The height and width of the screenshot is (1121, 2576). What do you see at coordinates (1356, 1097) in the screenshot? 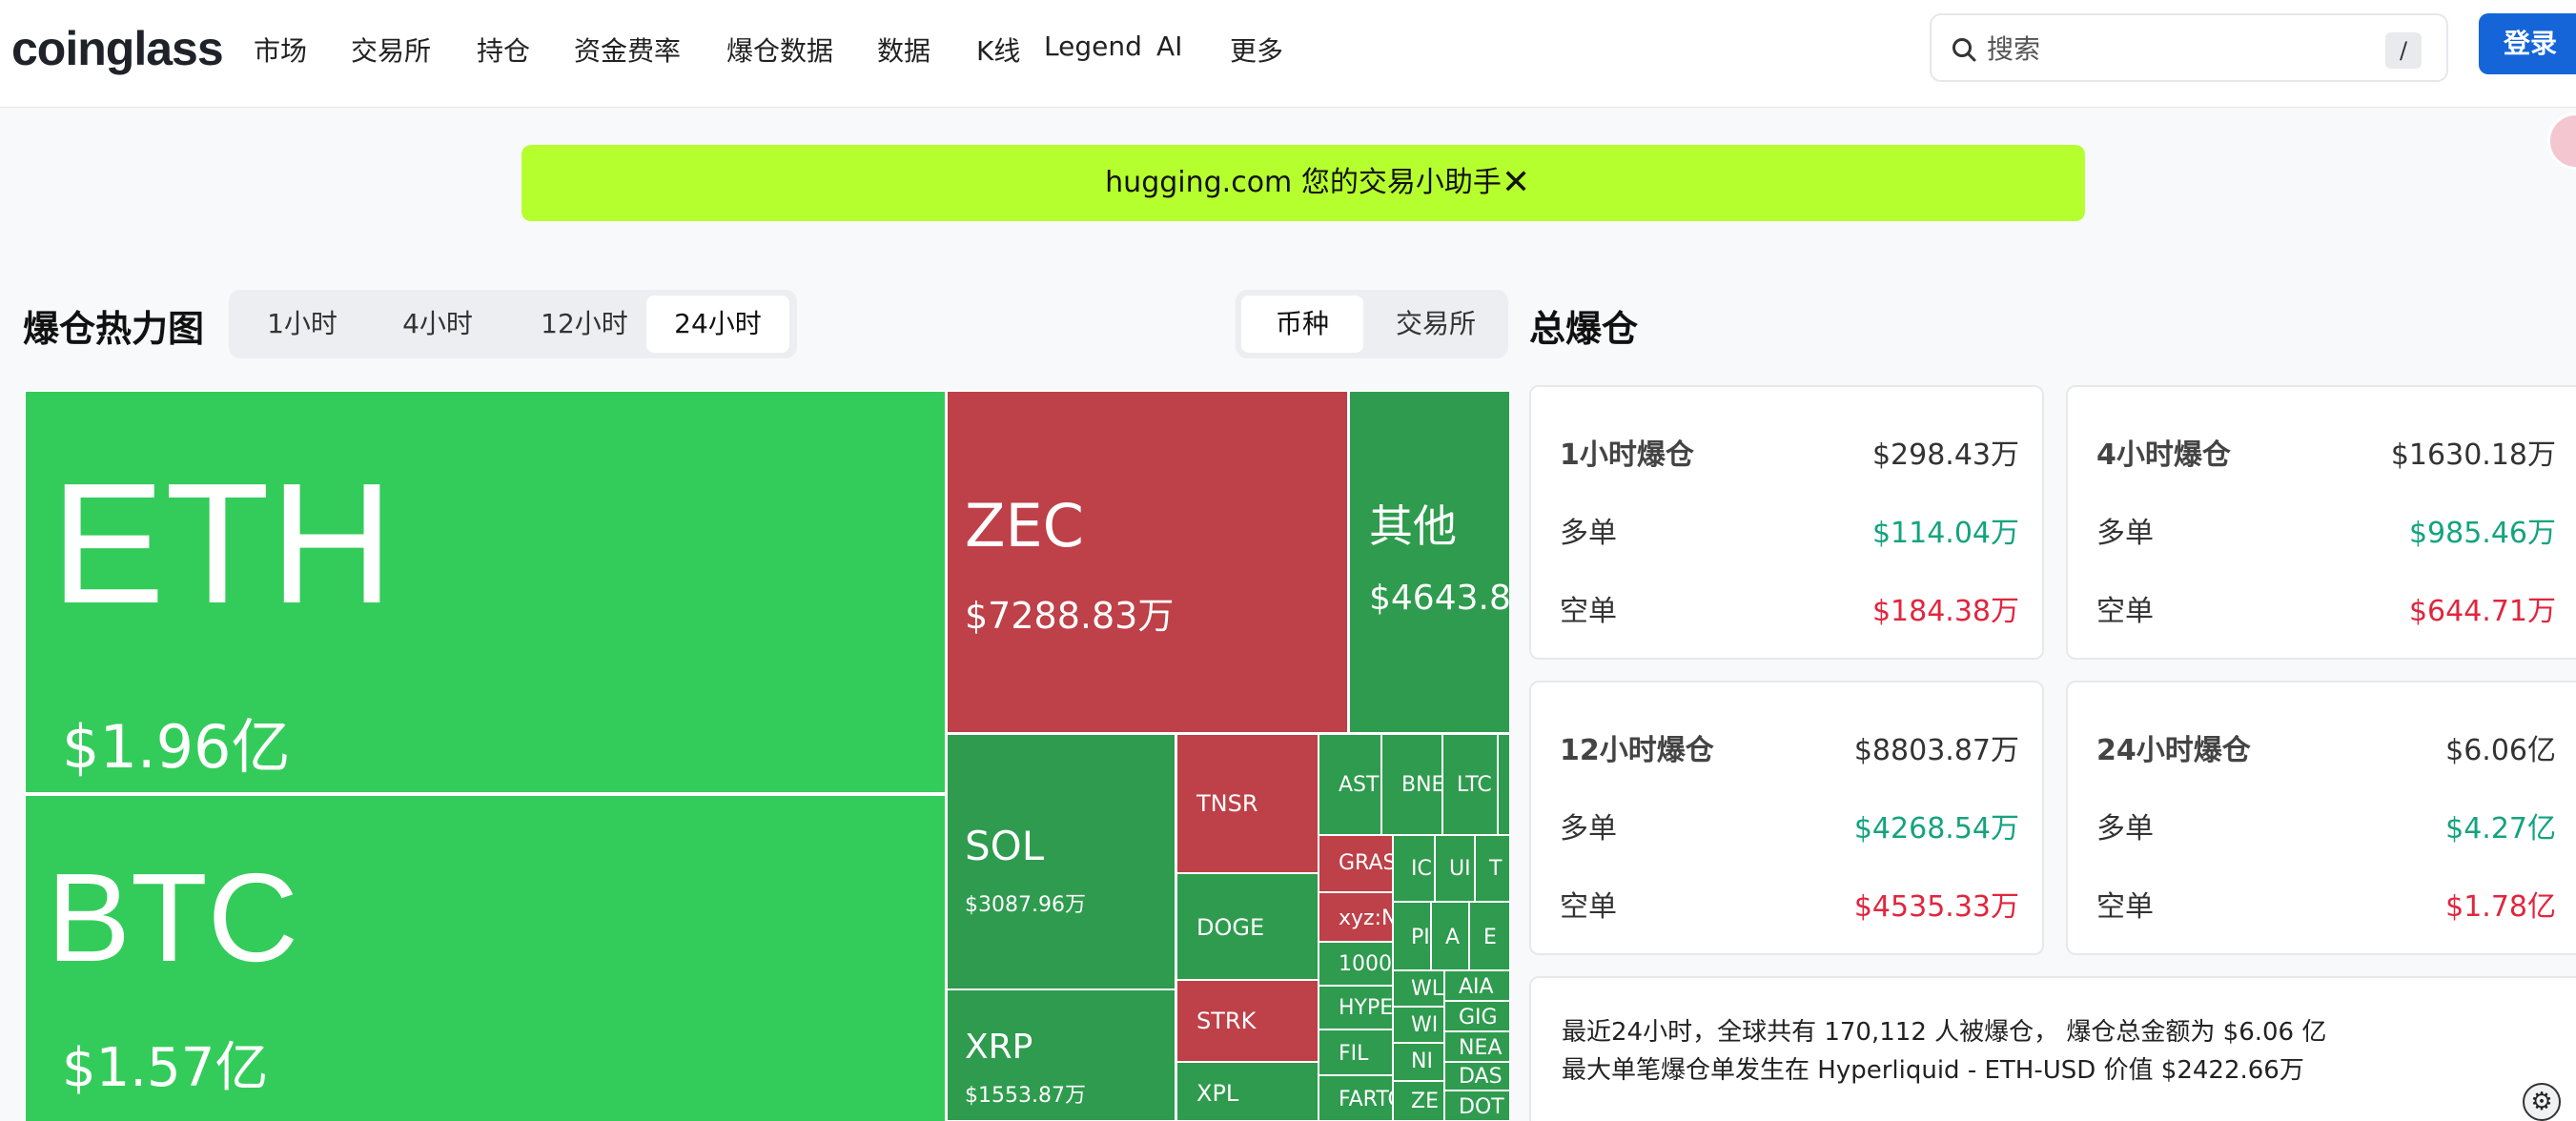
I see `treemap-tile-fartc: FARTC` at bounding box center [1356, 1097].